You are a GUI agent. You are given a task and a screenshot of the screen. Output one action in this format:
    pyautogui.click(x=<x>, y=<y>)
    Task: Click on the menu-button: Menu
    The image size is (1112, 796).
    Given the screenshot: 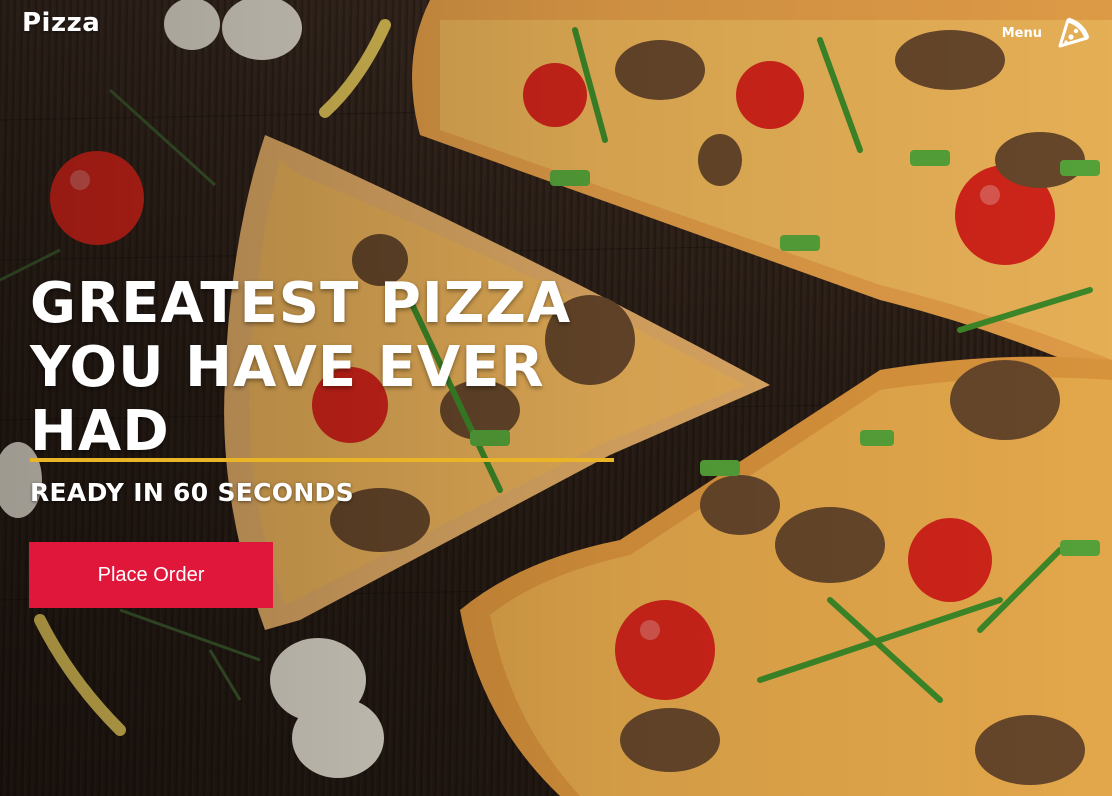 What is the action you would take?
    pyautogui.click(x=1046, y=33)
    